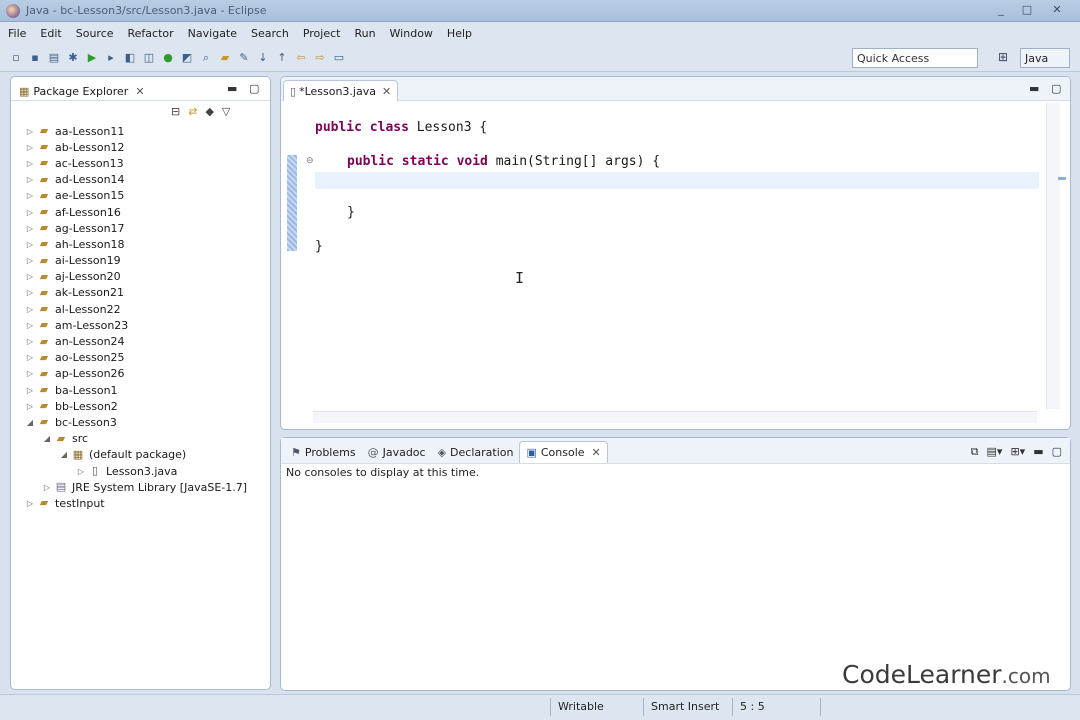 The height and width of the screenshot is (720, 1080). What do you see at coordinates (92, 58) in the screenshot?
I see `run-icon: ▶` at bounding box center [92, 58].